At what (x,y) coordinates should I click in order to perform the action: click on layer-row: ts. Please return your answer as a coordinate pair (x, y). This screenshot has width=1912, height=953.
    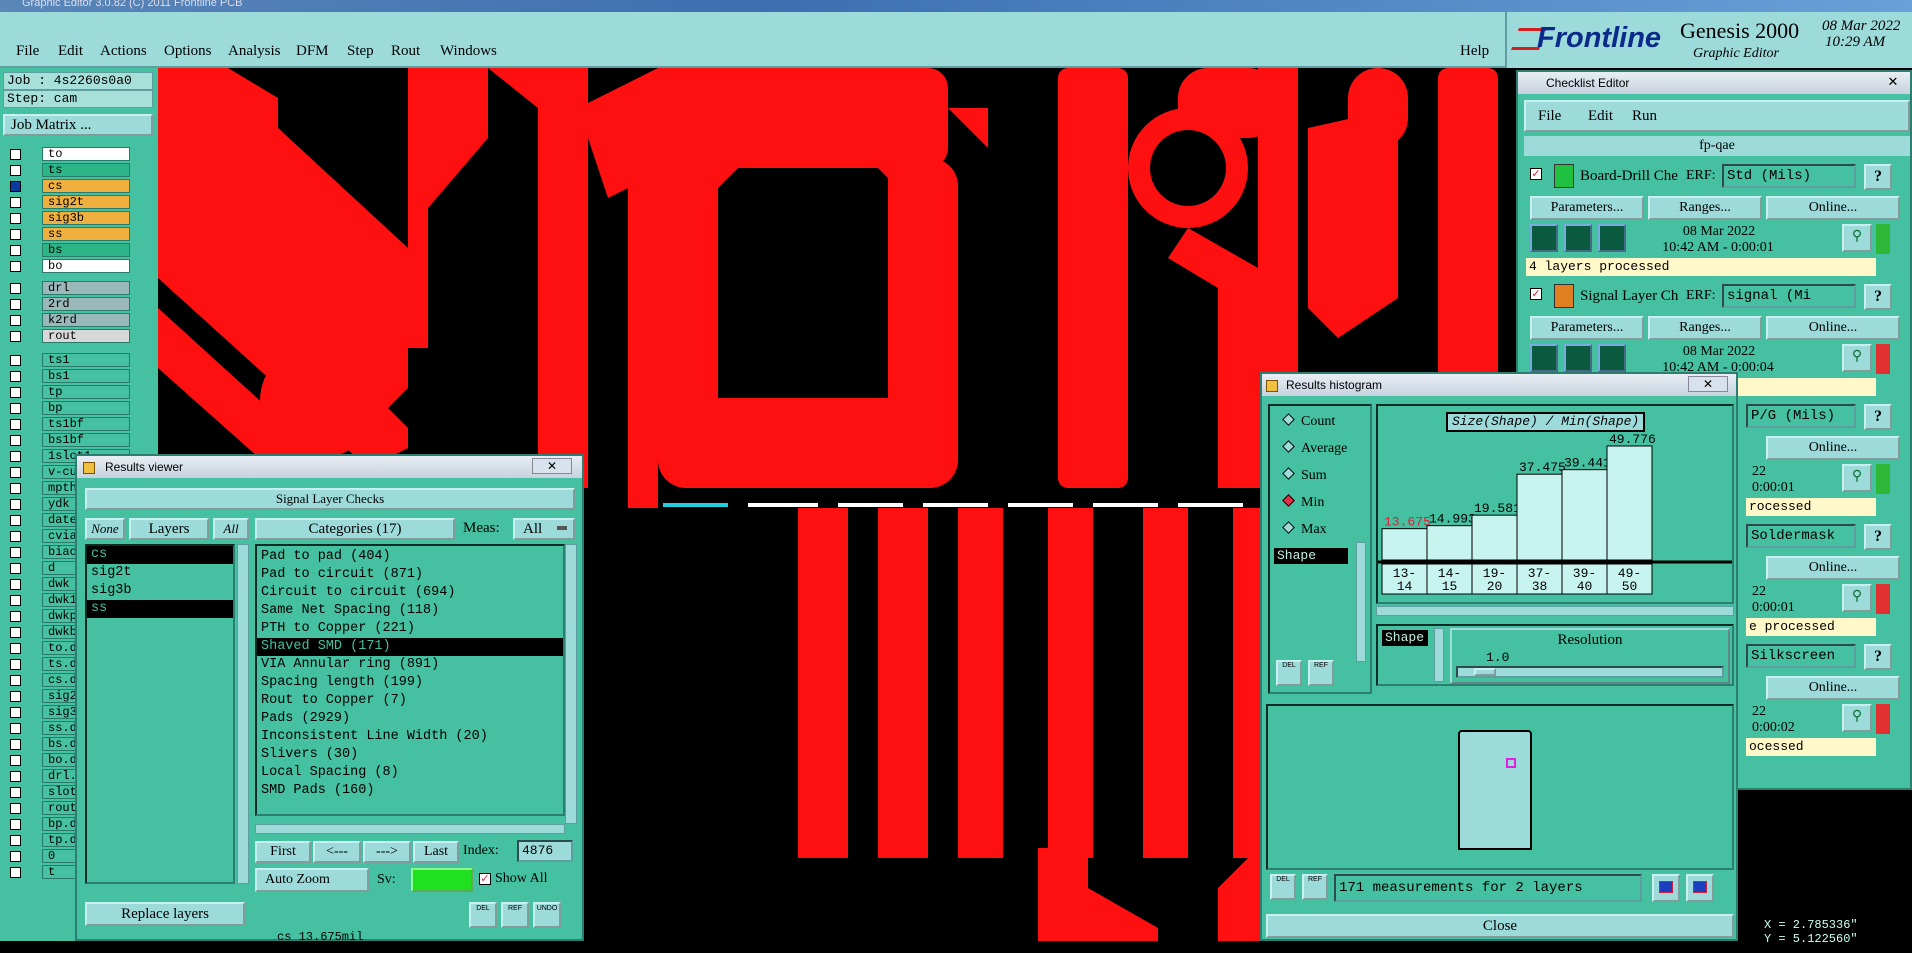
    Looking at the image, I should click on (68, 170).